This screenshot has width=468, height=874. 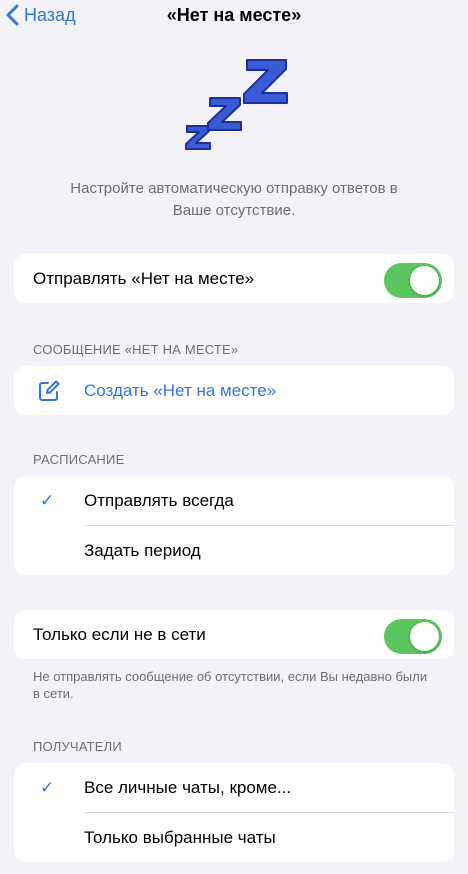 I want to click on edit-icon, so click(x=49, y=391).